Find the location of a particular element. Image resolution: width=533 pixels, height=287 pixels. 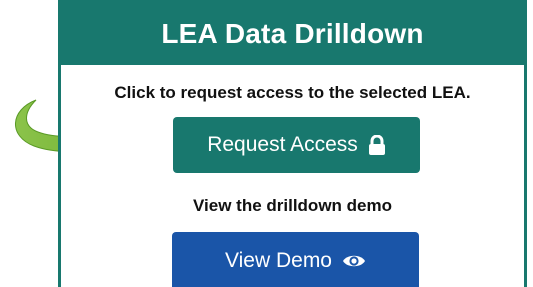

request-access-button: Request Access is located at coordinates (296, 145).